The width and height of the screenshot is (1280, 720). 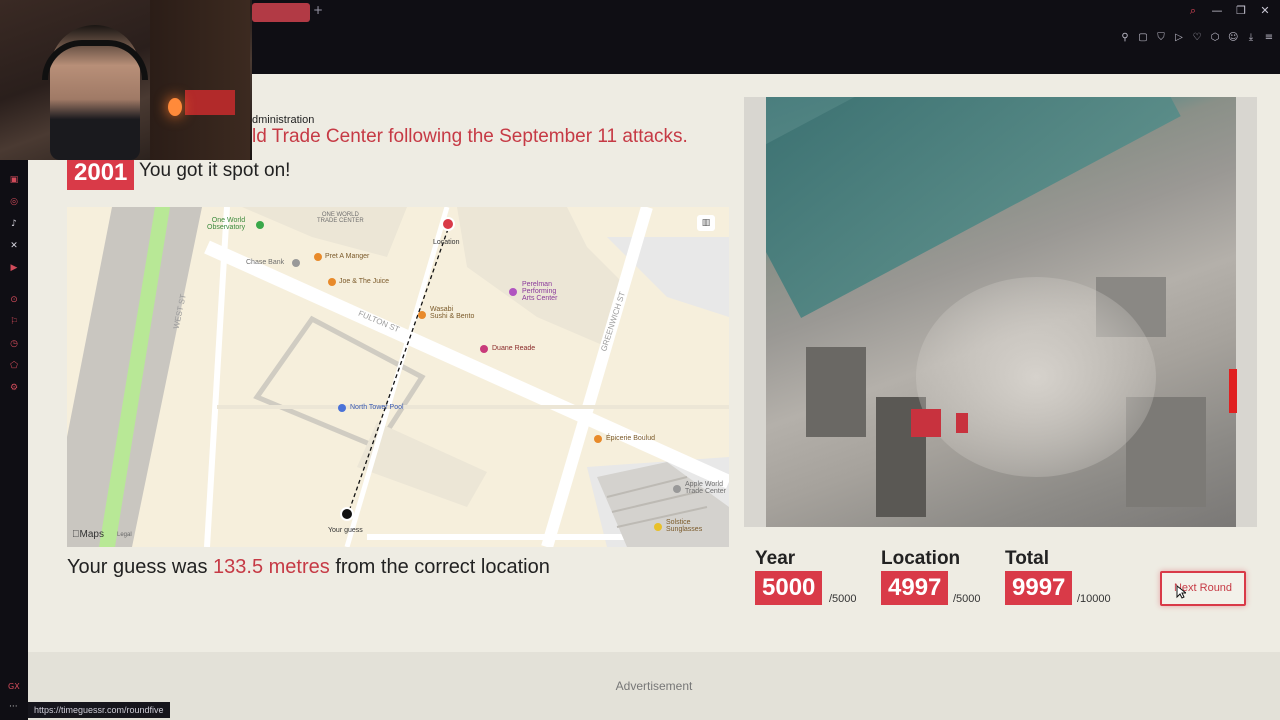 What do you see at coordinates (1027, 558) in the screenshot?
I see `total-score-label: Total` at bounding box center [1027, 558].